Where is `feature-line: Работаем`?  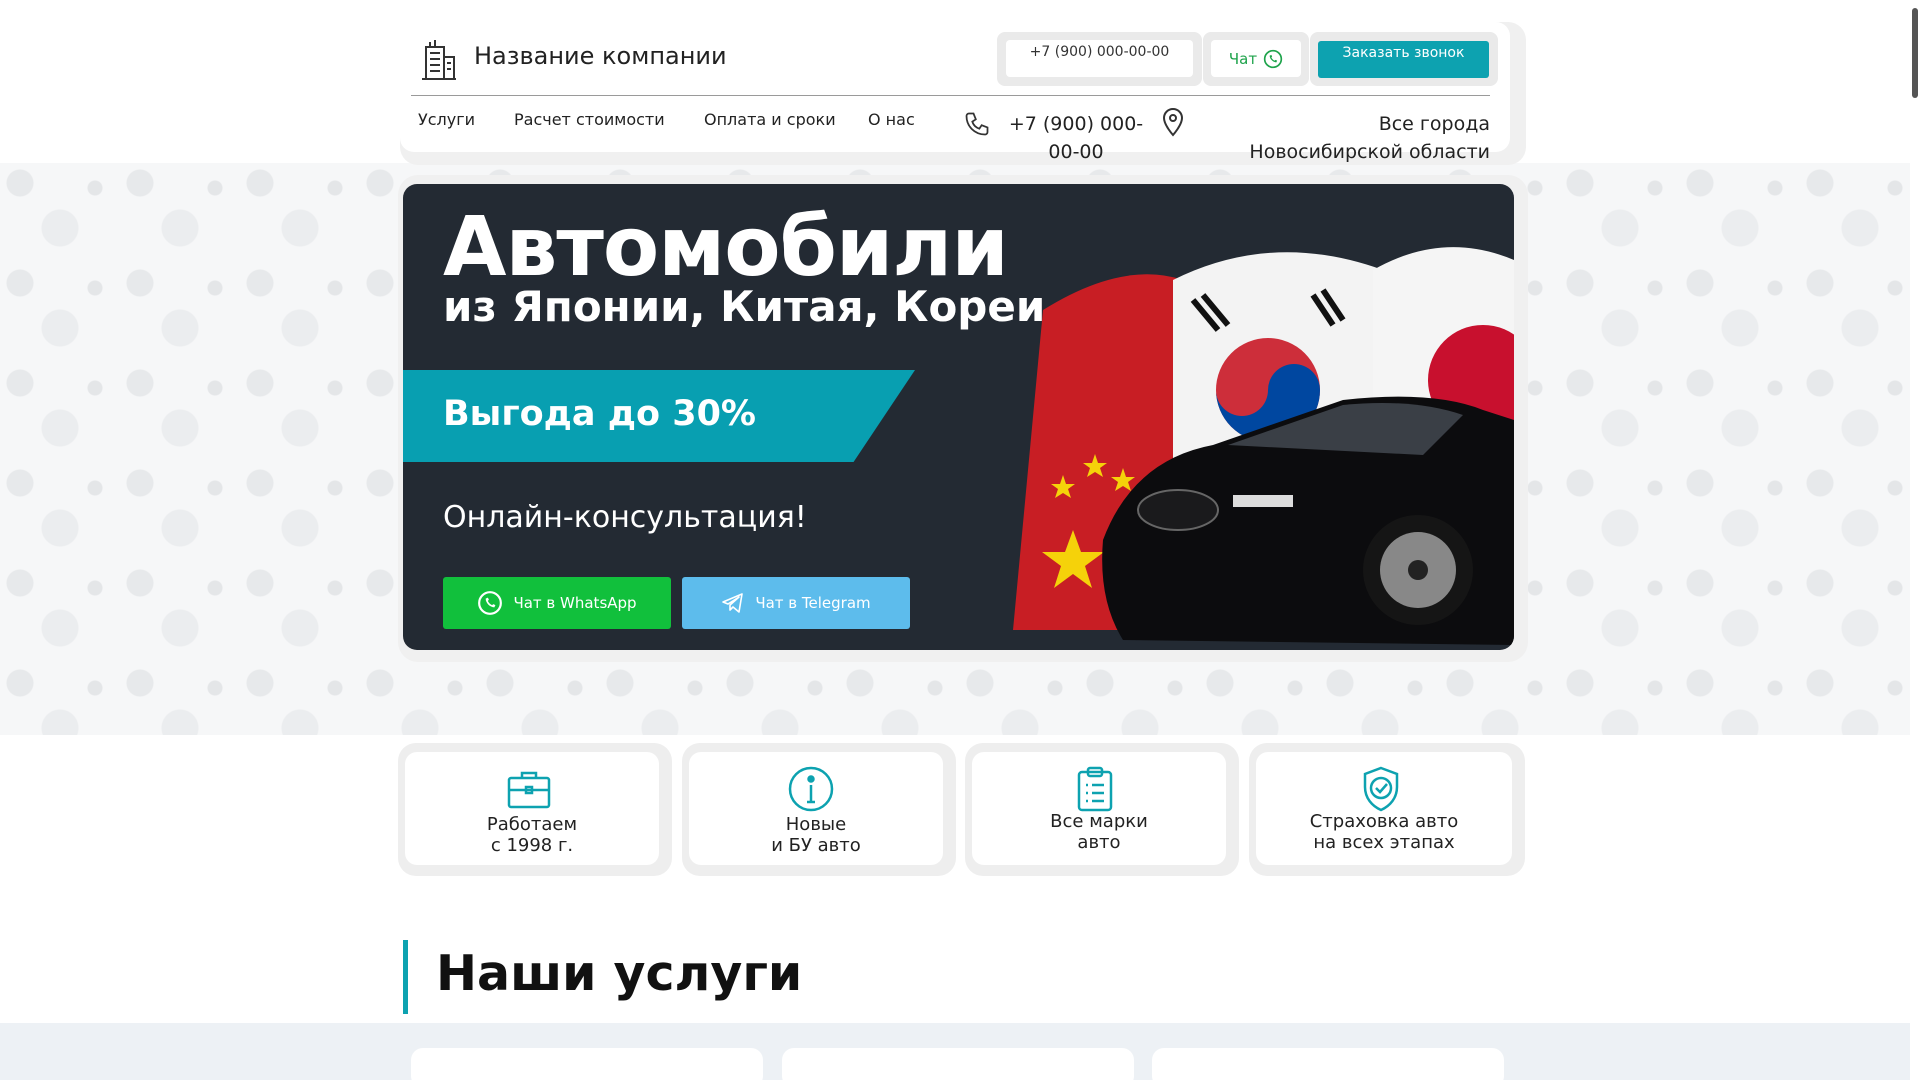 feature-line: Работаем is located at coordinates (532, 824).